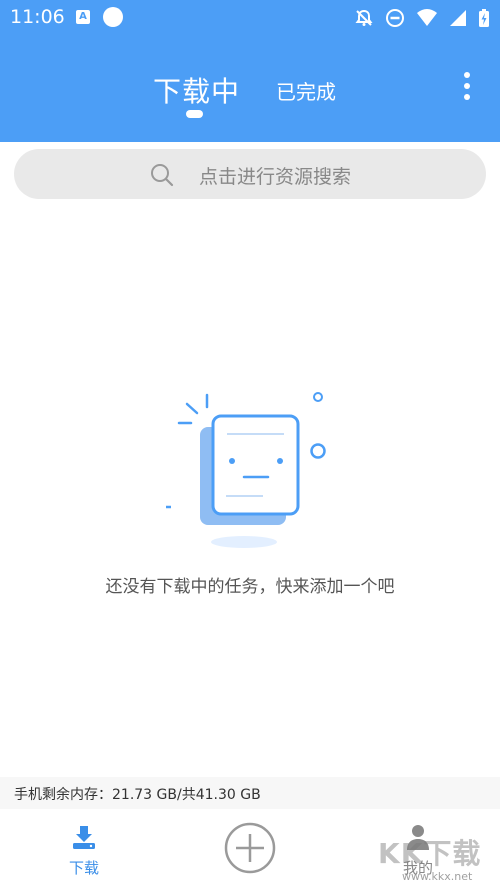  What do you see at coordinates (426, 17) in the screenshot?
I see `wifi-icon` at bounding box center [426, 17].